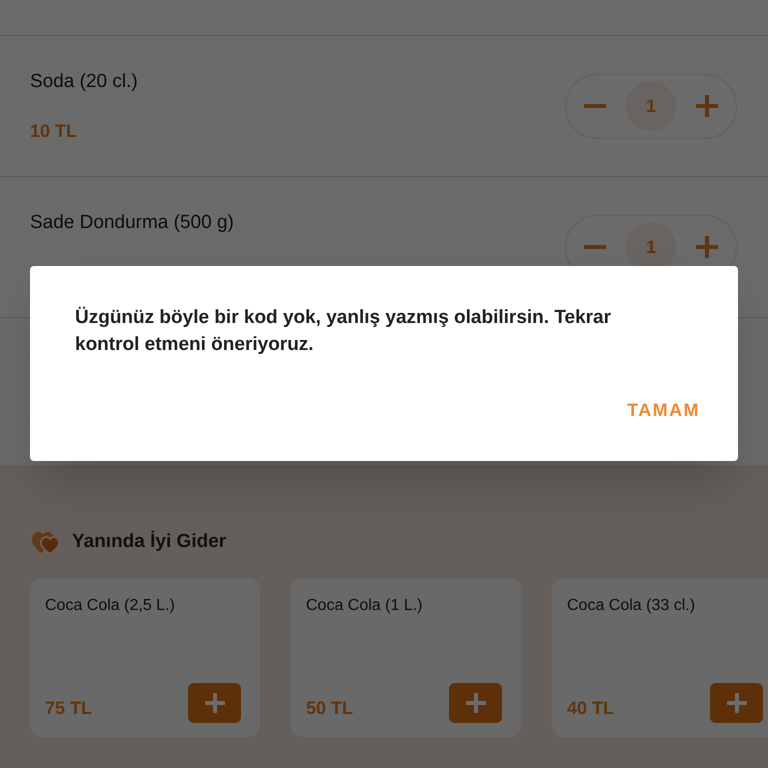 The height and width of the screenshot is (768, 768). What do you see at coordinates (68, 708) in the screenshot?
I see `product-price: 75 TL` at bounding box center [68, 708].